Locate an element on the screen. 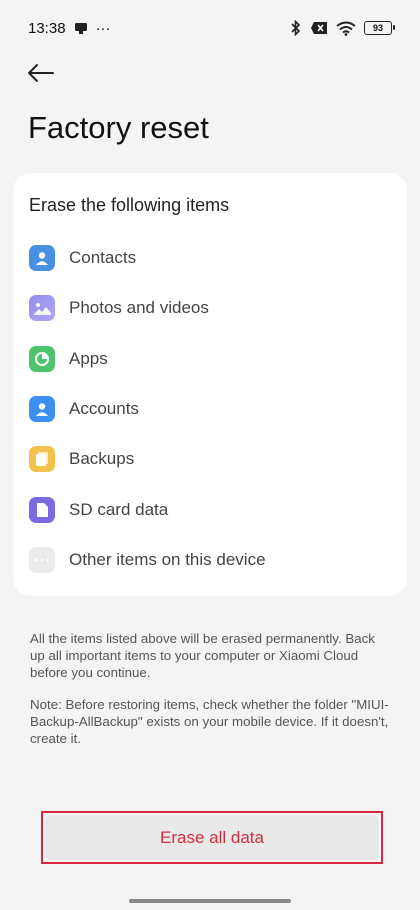 The width and height of the screenshot is (420, 910). sd-card-icon is located at coordinates (42, 509).